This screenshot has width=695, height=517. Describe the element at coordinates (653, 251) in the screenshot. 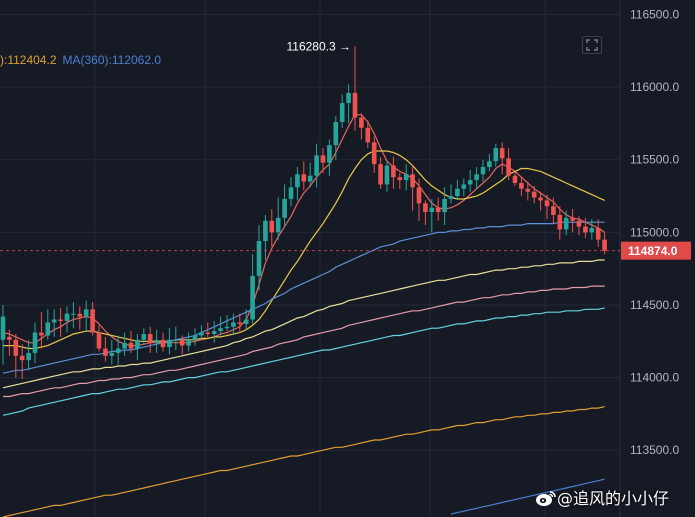

I see `current-price-label: 114874.0` at that location.